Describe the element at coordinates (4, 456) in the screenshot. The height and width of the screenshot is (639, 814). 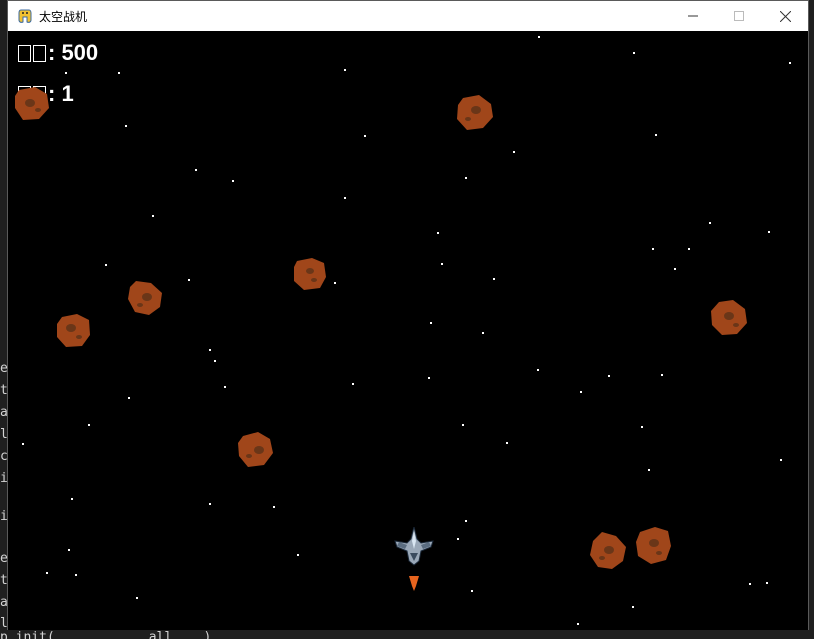
I see `background-code-line: cc` at that location.